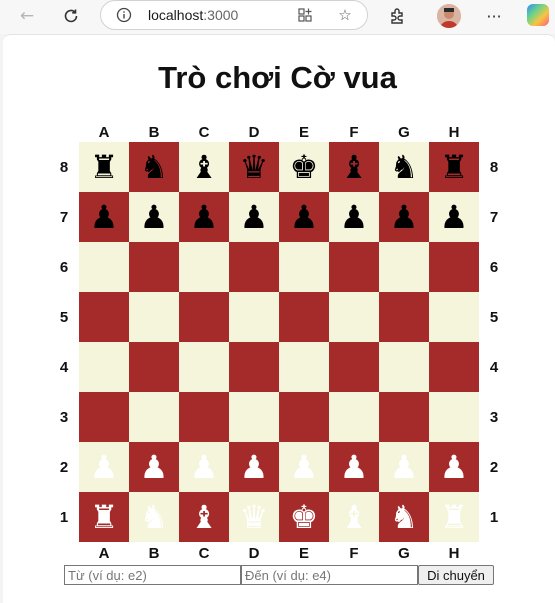 The width and height of the screenshot is (555, 603). I want to click on black-piece-icon: ♚, so click(304, 167).